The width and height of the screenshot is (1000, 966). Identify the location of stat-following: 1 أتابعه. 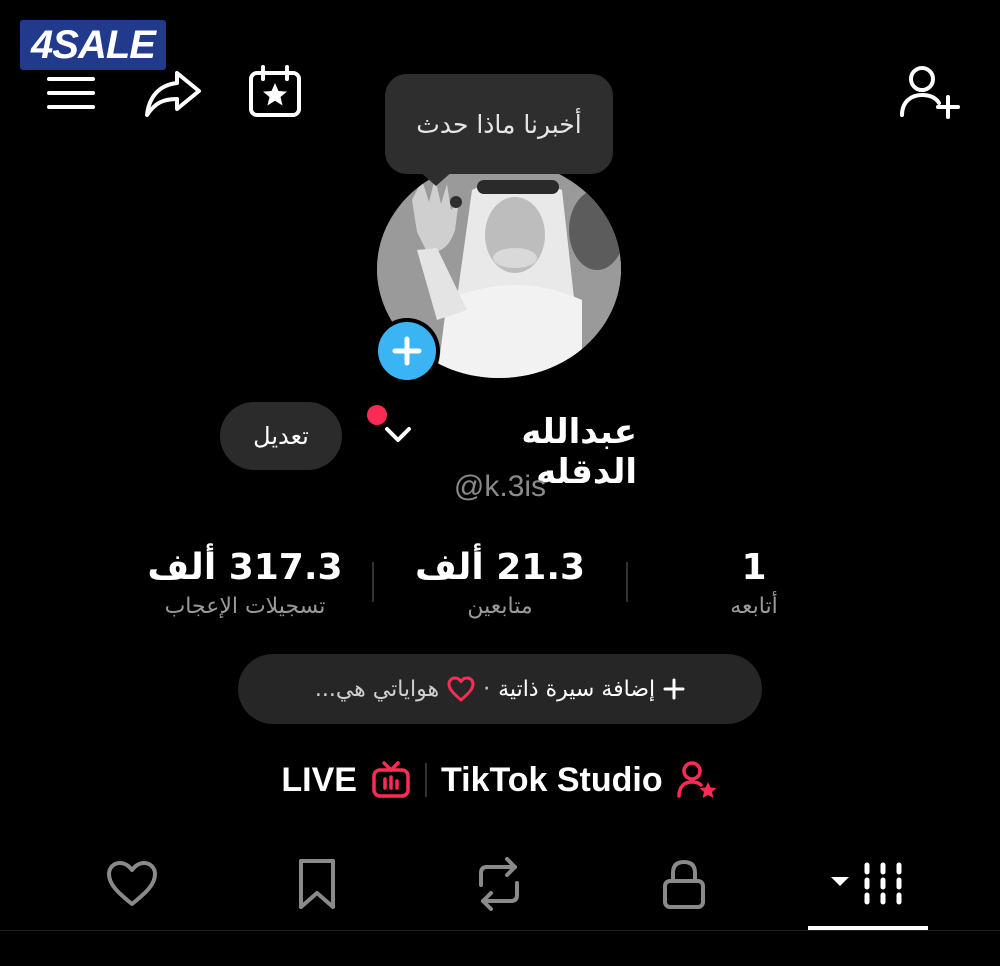
(754, 585).